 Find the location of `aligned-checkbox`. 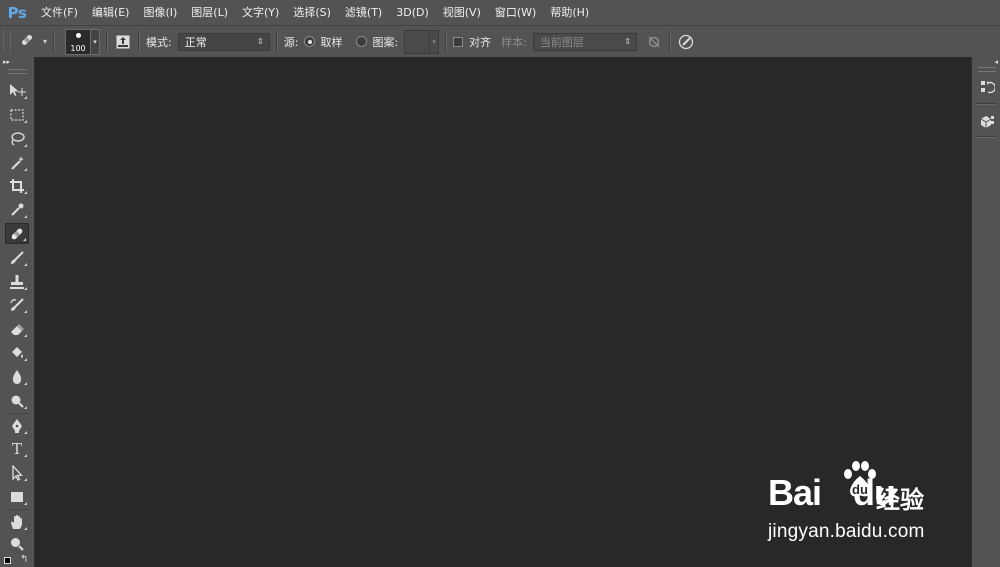

aligned-checkbox is located at coordinates (458, 41).